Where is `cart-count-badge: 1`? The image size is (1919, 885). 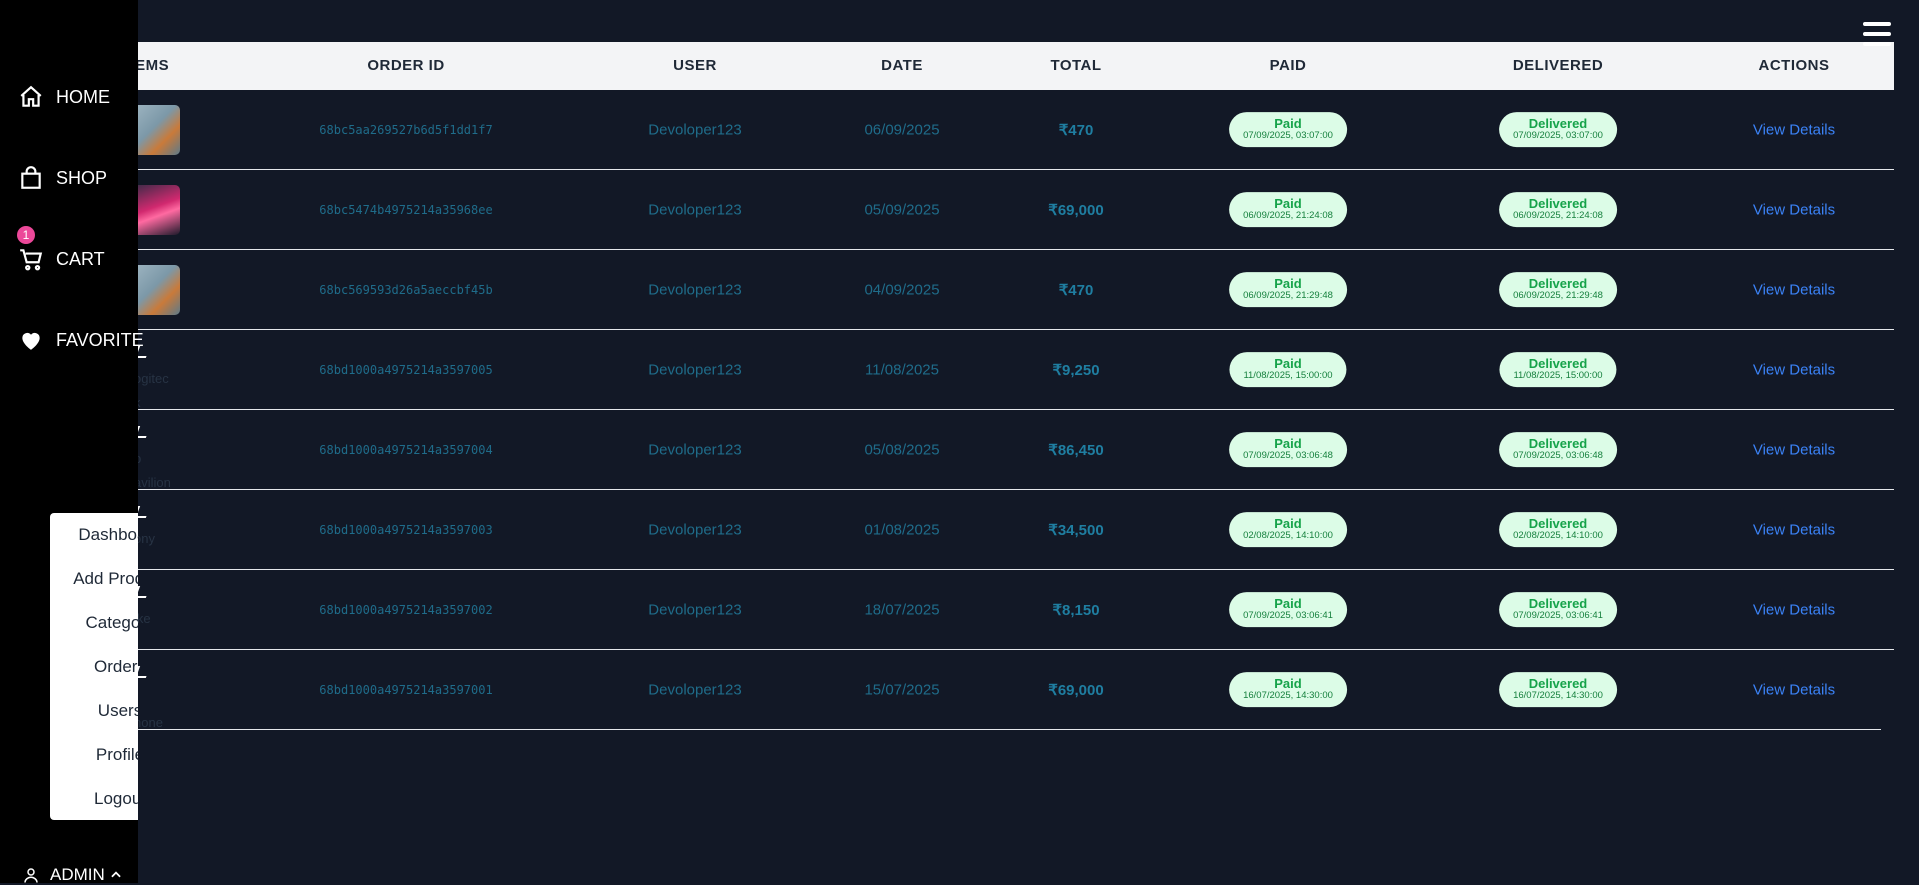 cart-count-badge: 1 is located at coordinates (26, 235).